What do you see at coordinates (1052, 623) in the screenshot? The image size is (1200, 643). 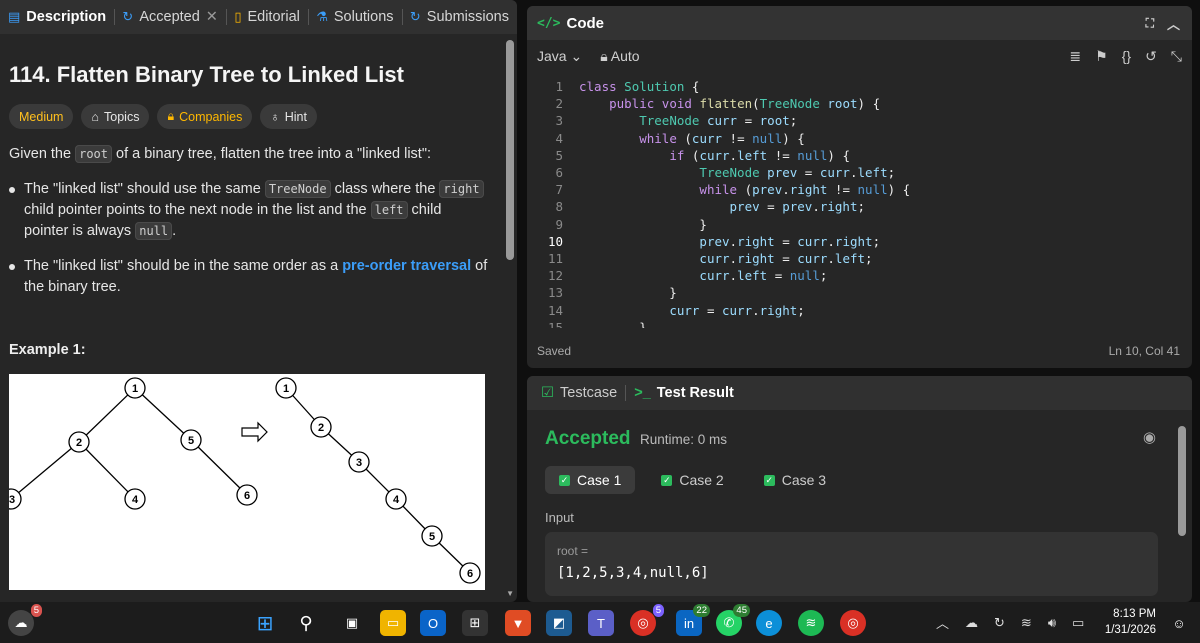 I see `volume-icon: 🔊︎` at bounding box center [1052, 623].